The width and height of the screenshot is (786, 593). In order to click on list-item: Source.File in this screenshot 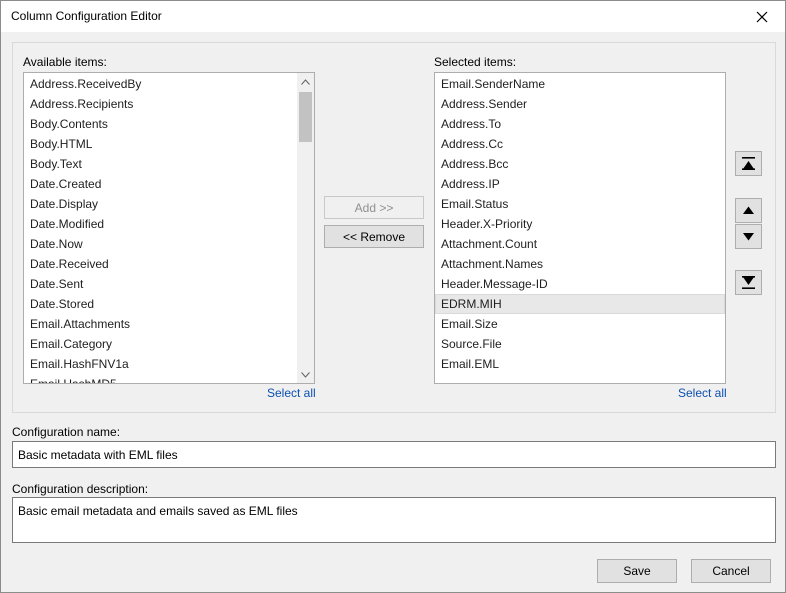, I will do `click(580, 344)`.